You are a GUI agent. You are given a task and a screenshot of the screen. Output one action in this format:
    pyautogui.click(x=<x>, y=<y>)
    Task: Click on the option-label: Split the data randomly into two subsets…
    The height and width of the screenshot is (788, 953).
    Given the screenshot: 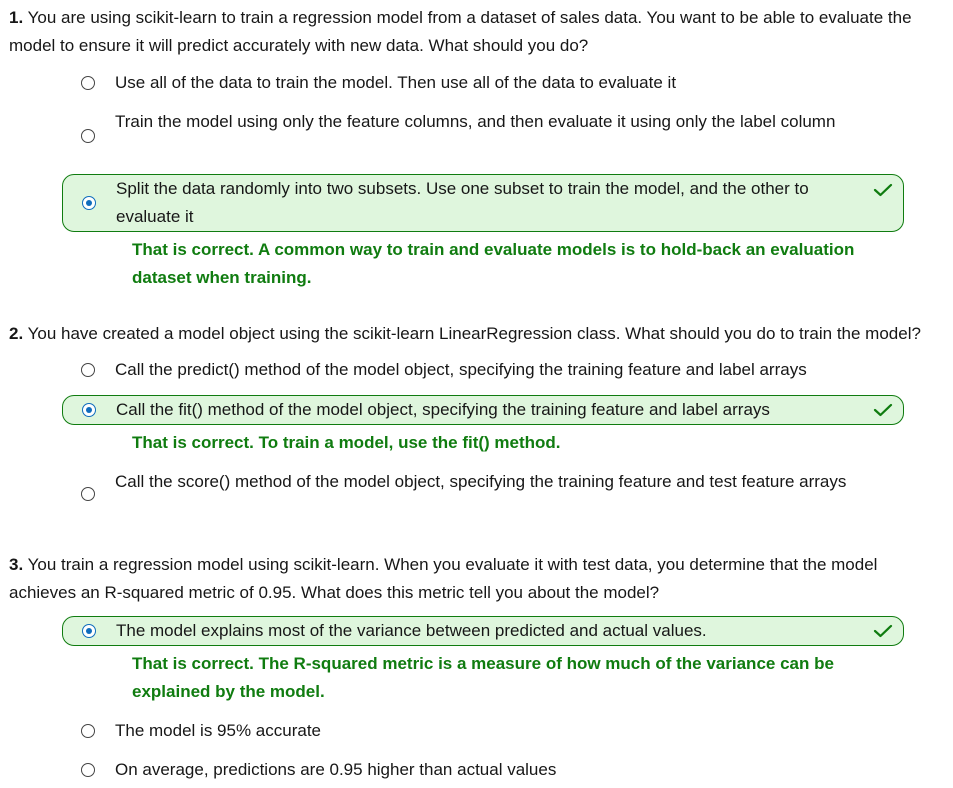 What is the action you would take?
    pyautogui.click(x=462, y=202)
    